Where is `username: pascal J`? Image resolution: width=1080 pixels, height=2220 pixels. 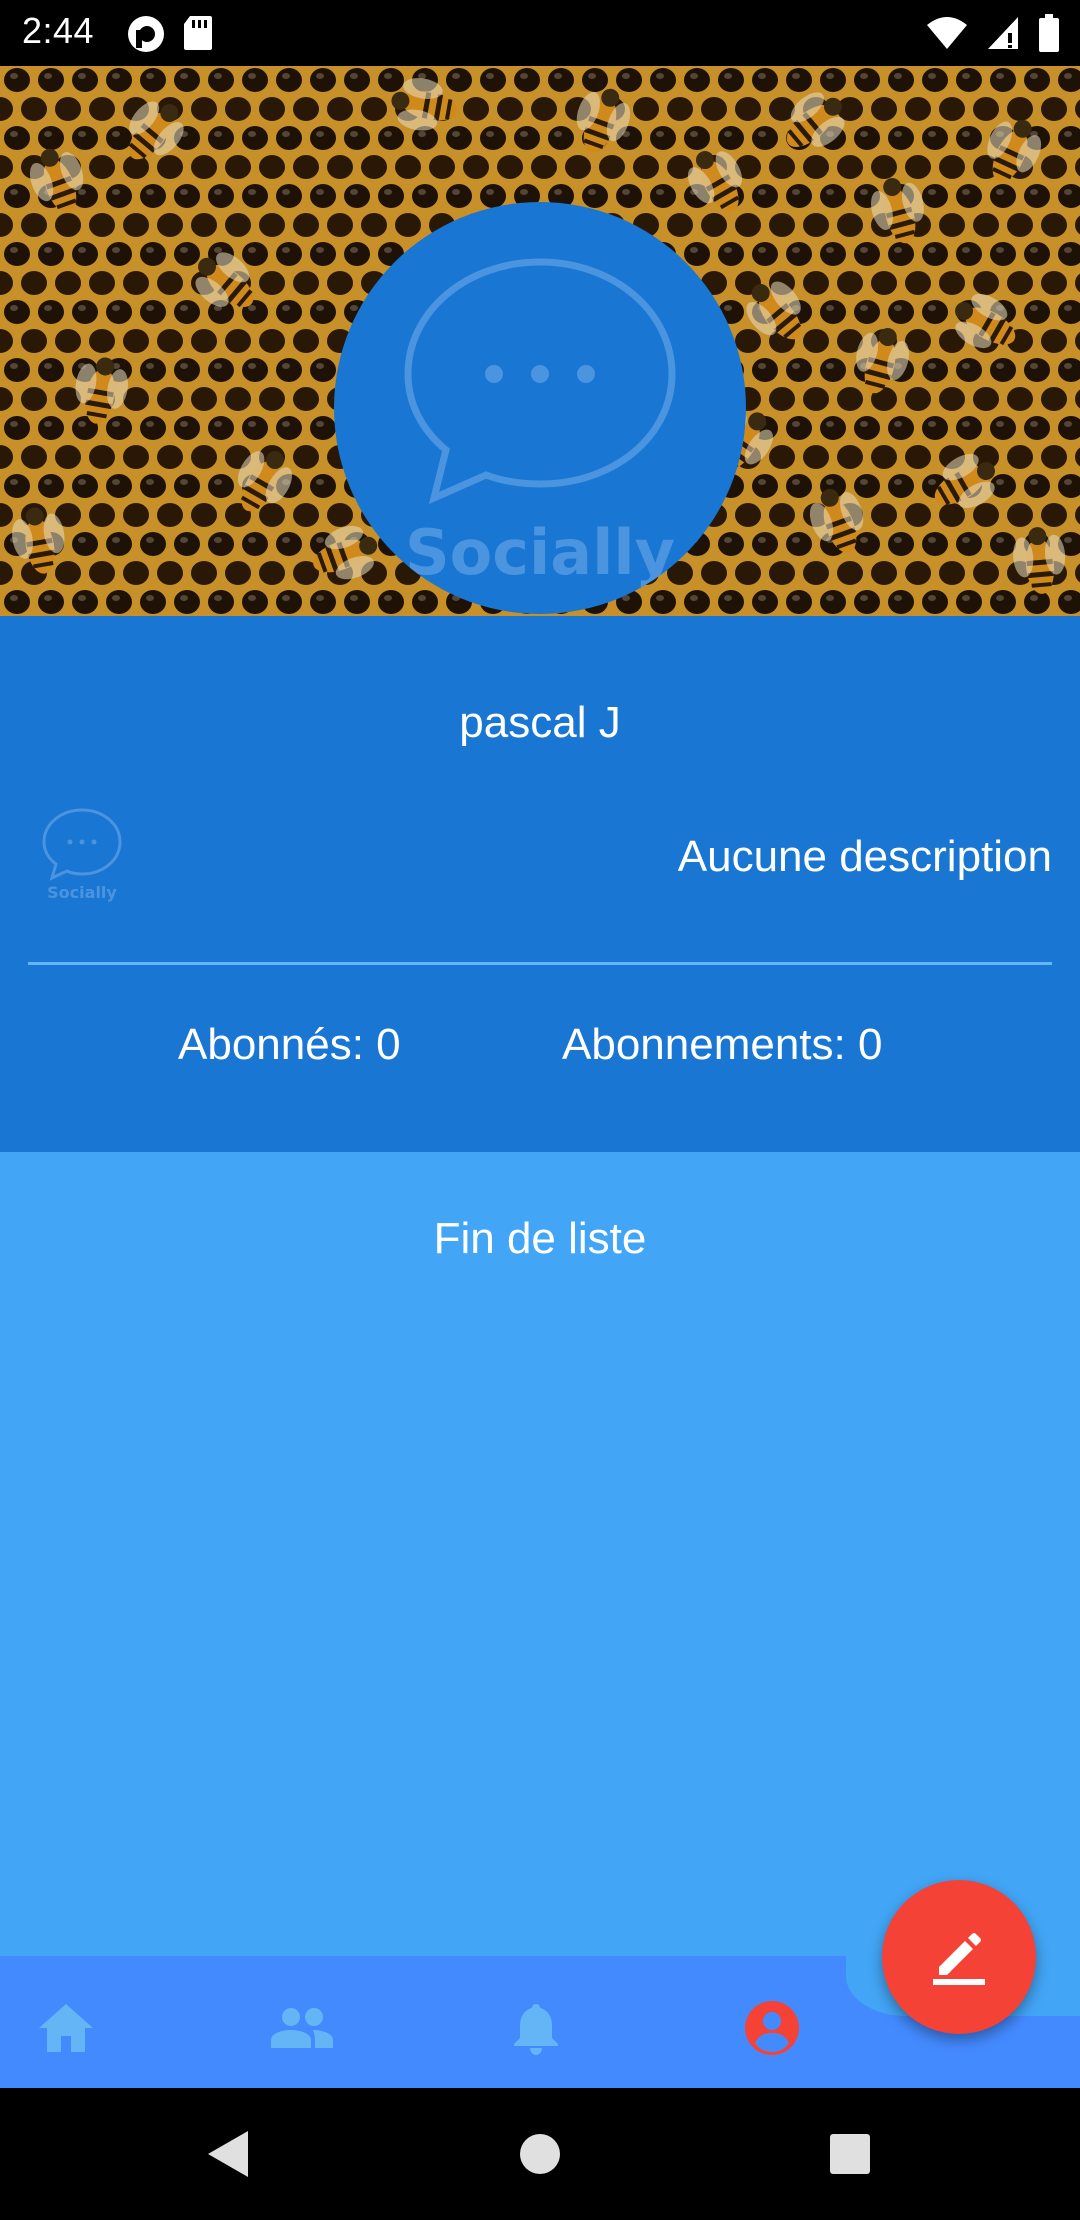
username: pascal J is located at coordinates (540, 722).